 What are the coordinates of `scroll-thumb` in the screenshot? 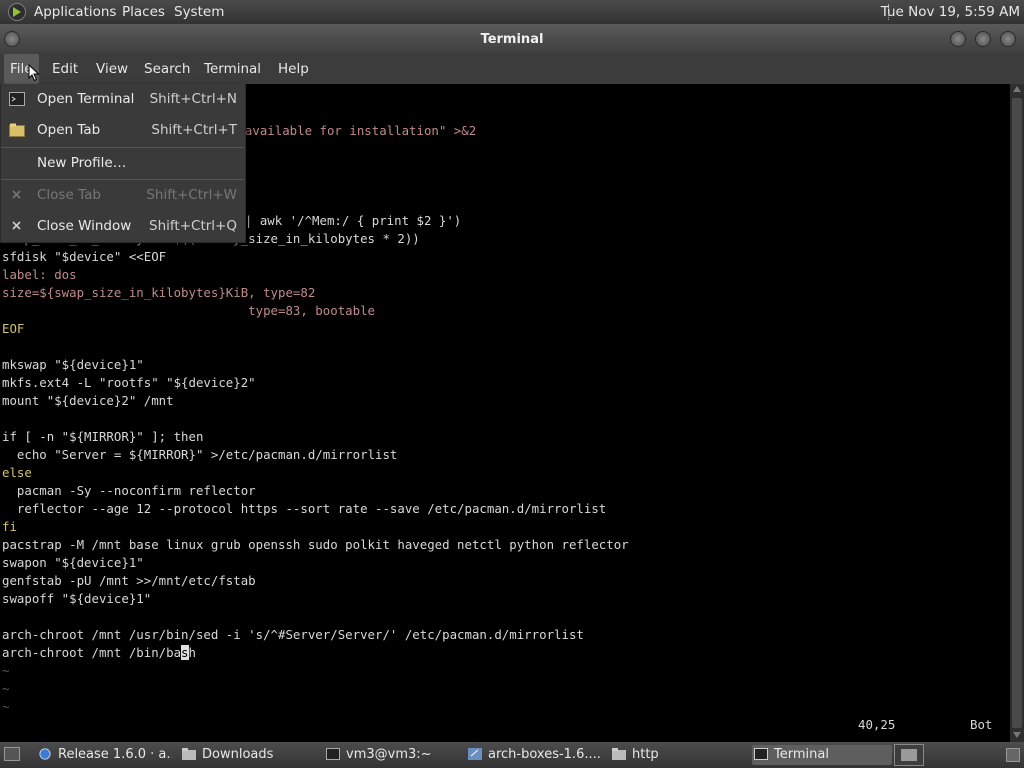 It's located at (1017, 413).